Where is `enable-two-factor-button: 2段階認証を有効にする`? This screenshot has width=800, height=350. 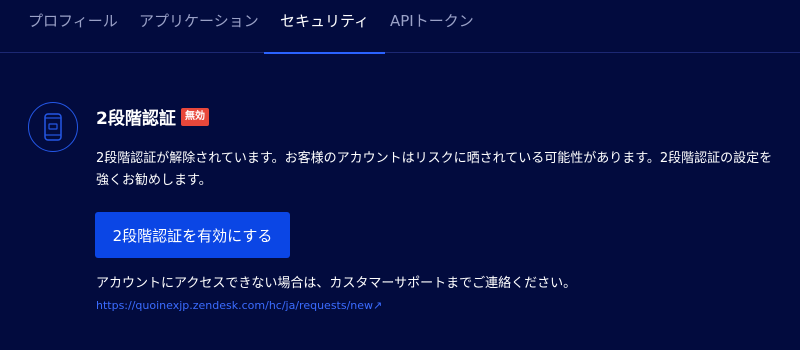
enable-two-factor-button: 2段階認証を有効にする is located at coordinates (192, 235).